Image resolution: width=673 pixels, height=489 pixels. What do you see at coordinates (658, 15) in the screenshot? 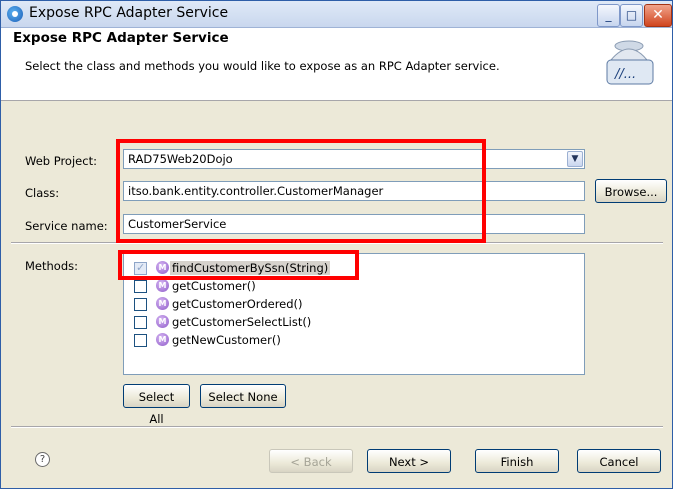
I see `close-button: ✕` at bounding box center [658, 15].